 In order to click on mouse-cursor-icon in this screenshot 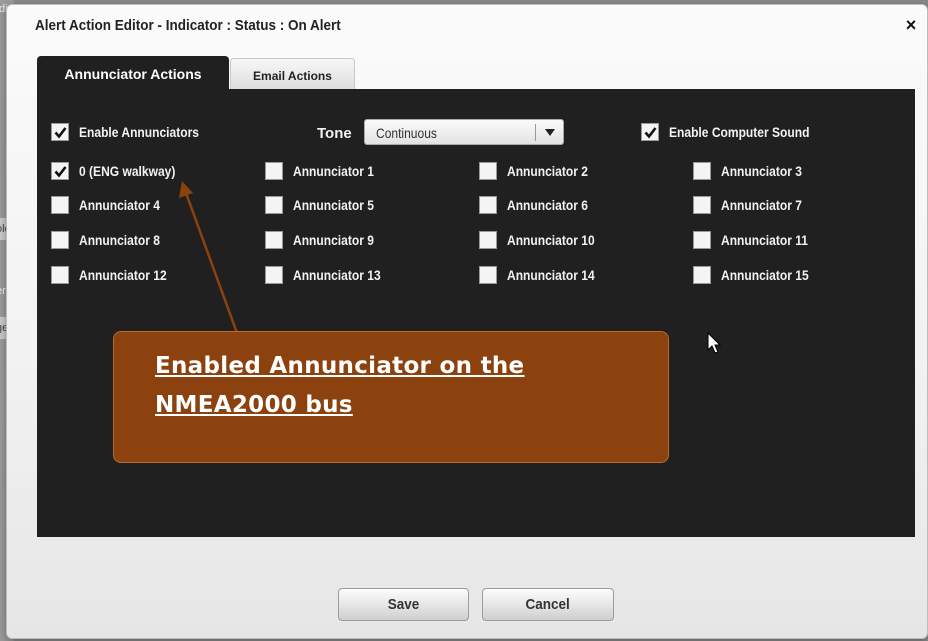, I will do `click(714, 343)`.